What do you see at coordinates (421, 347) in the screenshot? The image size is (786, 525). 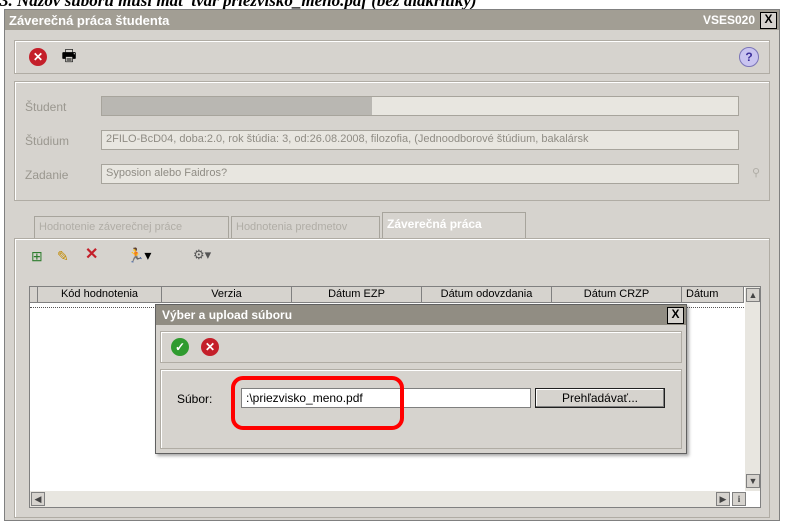 I see `dialog-toolbar: ✓ ✕` at bounding box center [421, 347].